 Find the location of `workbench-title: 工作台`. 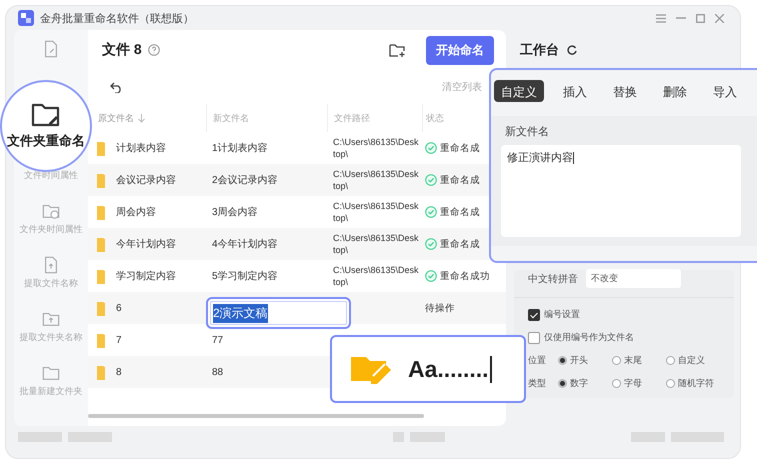

workbench-title: 工作台 is located at coordinates (539, 50).